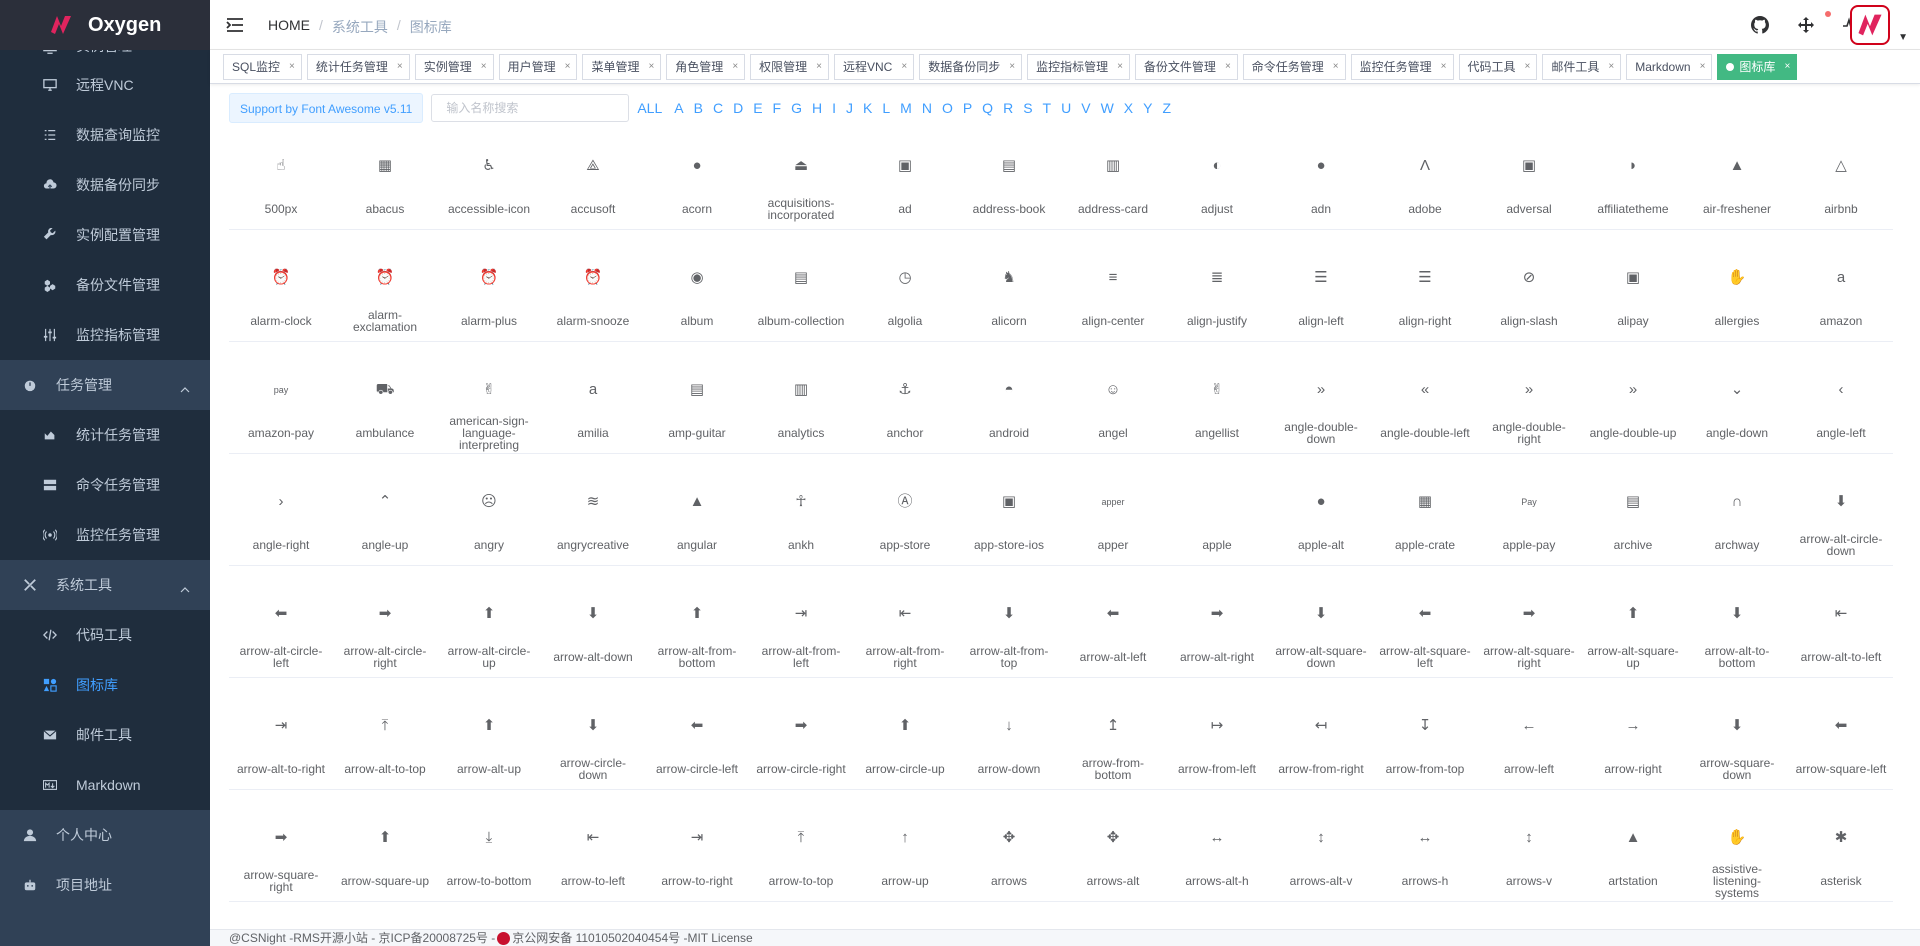 The height and width of the screenshot is (946, 1920). Describe the element at coordinates (706, 66) in the screenshot. I see `tag-5: 角色管理 ×` at that location.